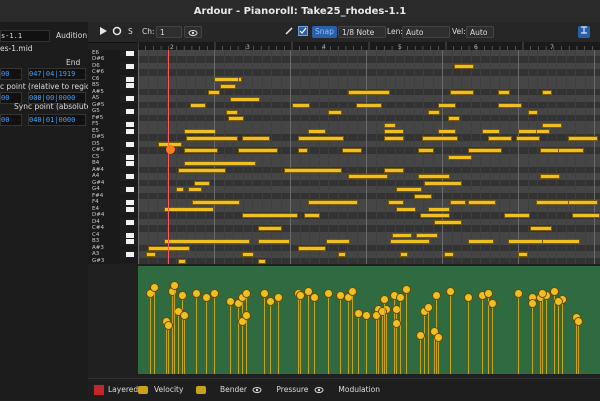 The image size is (600, 401). I want to click on region-name-field: s-1.1, so click(25, 36).